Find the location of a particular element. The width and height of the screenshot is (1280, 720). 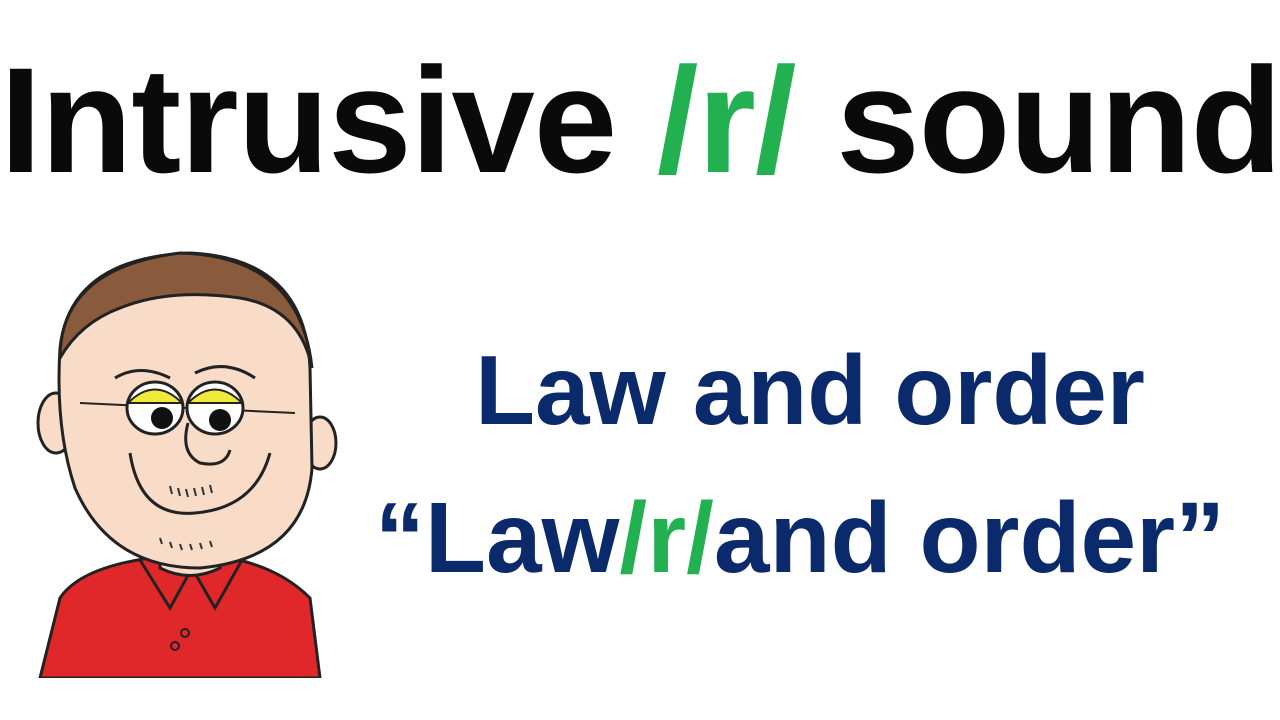

cartoon-teacher-icon is located at coordinates (187, 464).